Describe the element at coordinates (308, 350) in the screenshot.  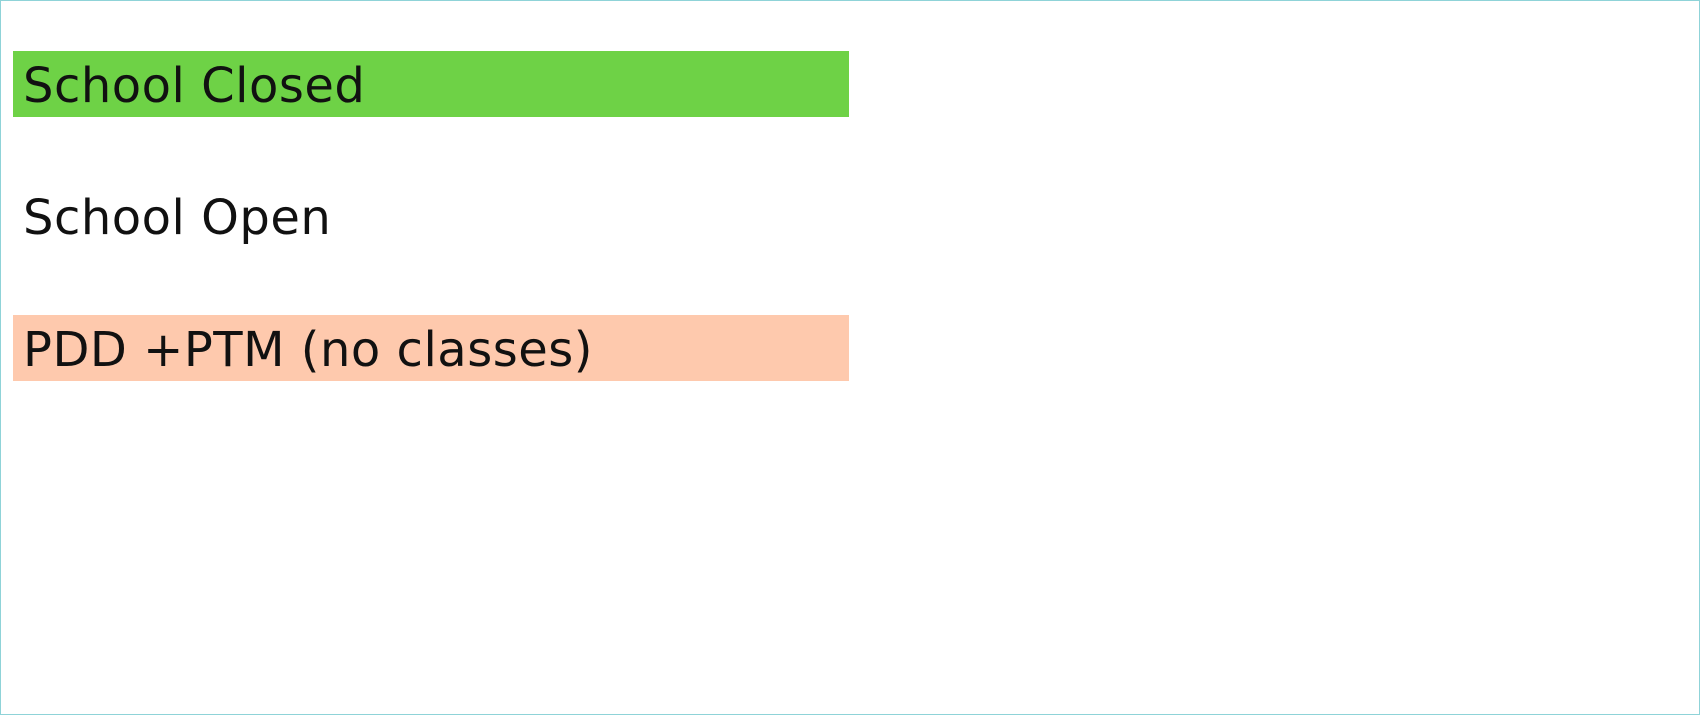
I see `legend-label-pdd-ptm: PDD +PTM (no classes)` at that location.